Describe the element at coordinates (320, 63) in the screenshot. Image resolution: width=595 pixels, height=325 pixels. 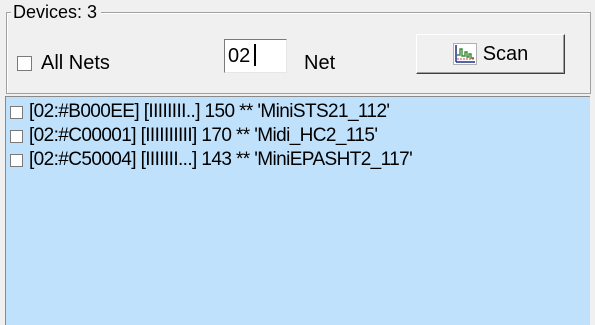
I see `net-label: Net` at that location.